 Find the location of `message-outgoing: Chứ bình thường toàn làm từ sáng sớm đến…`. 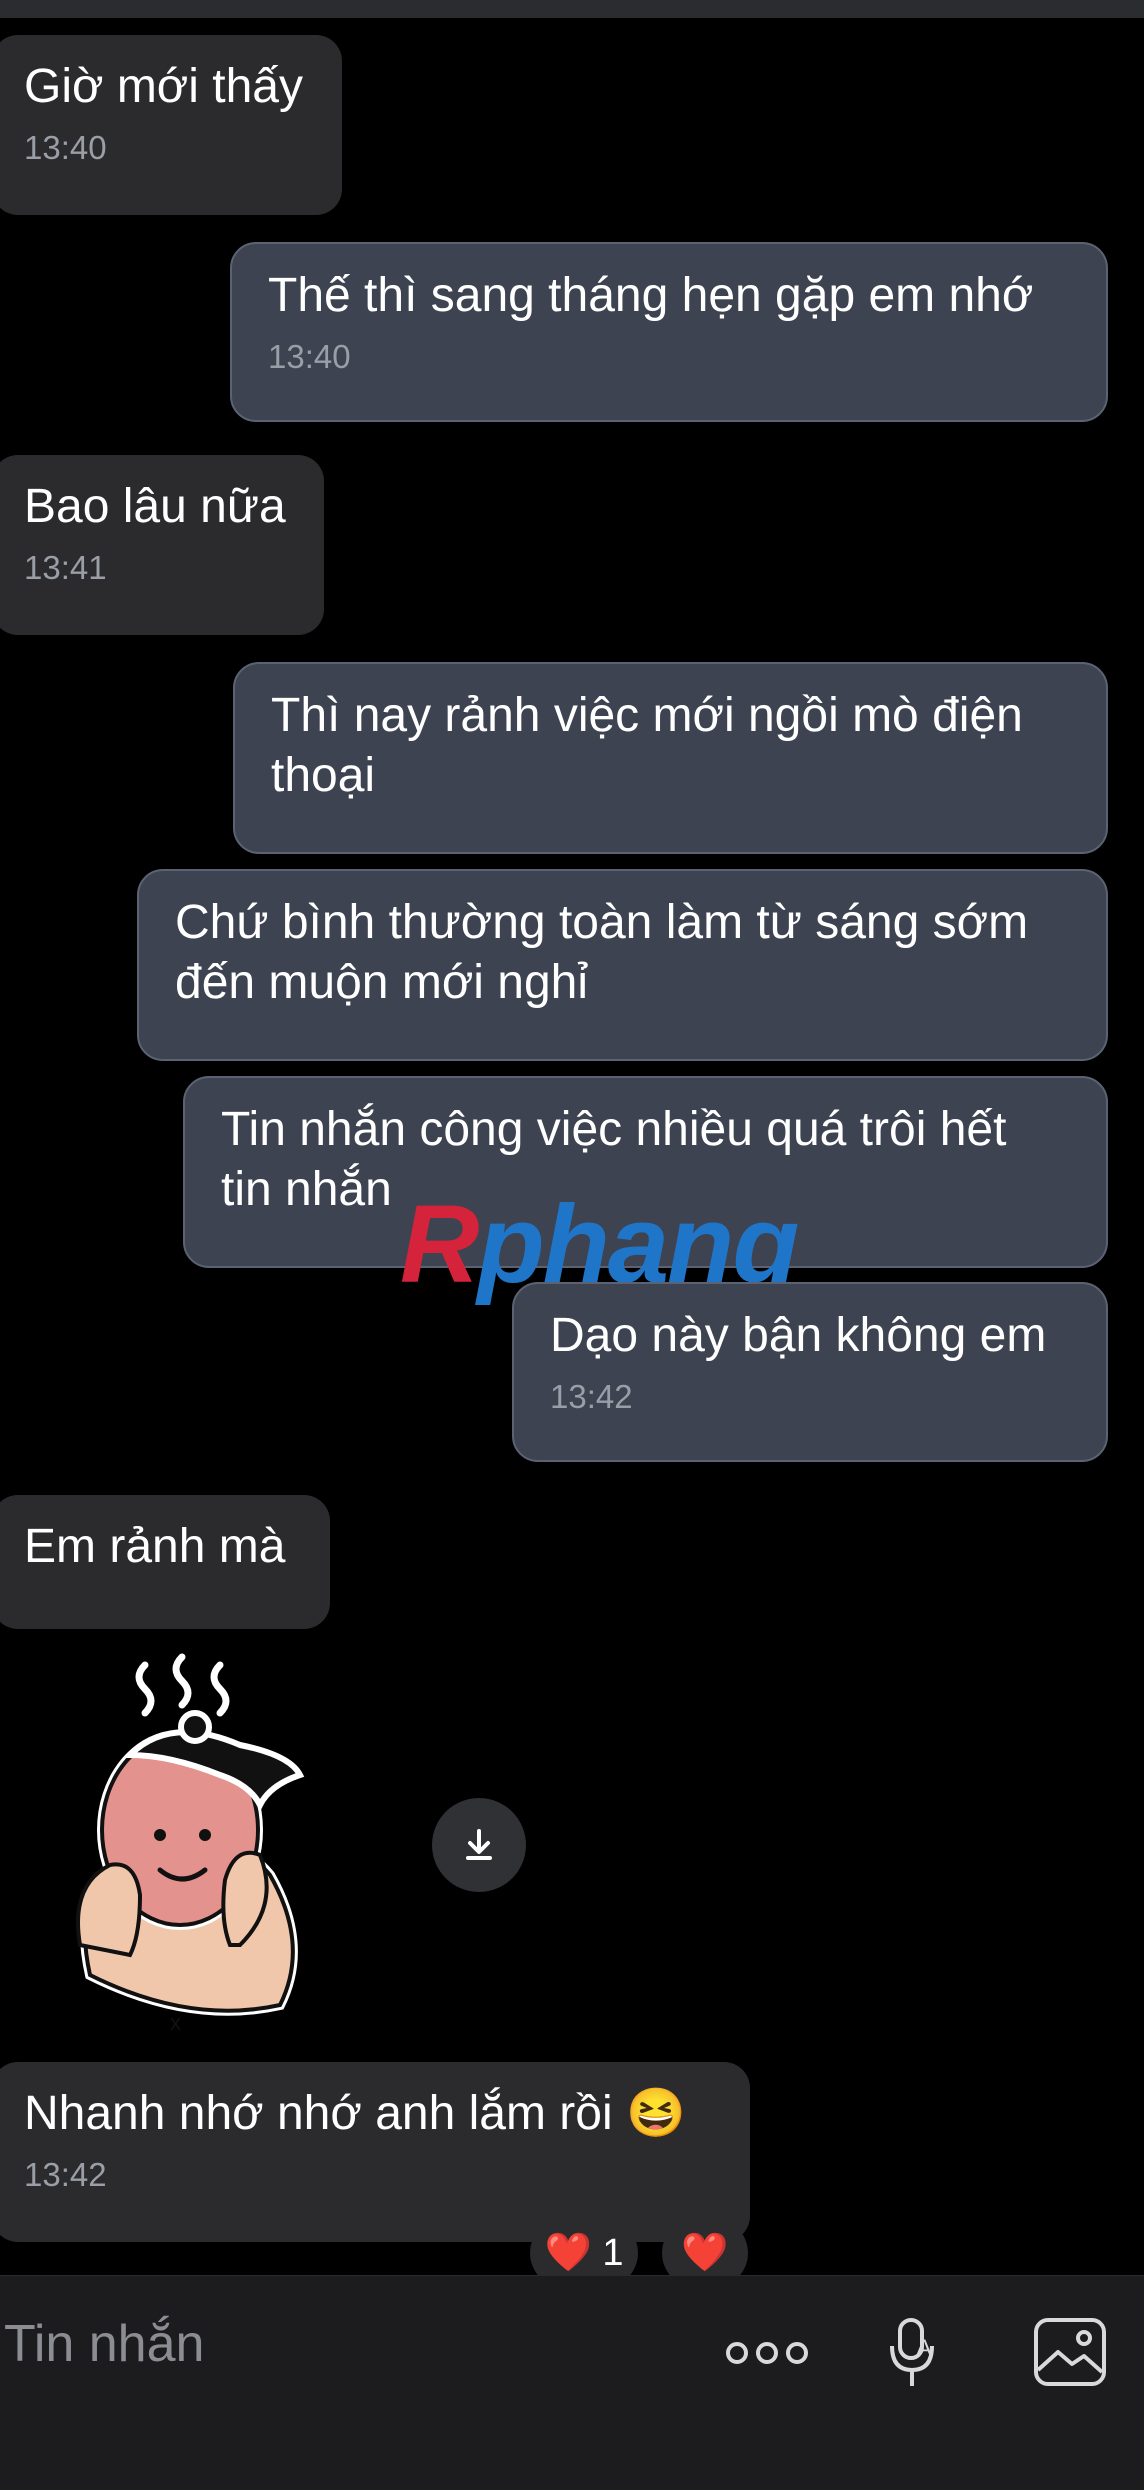

message-outgoing: Chứ bình thường toàn làm từ sáng sớm đến… is located at coordinates (622, 965).